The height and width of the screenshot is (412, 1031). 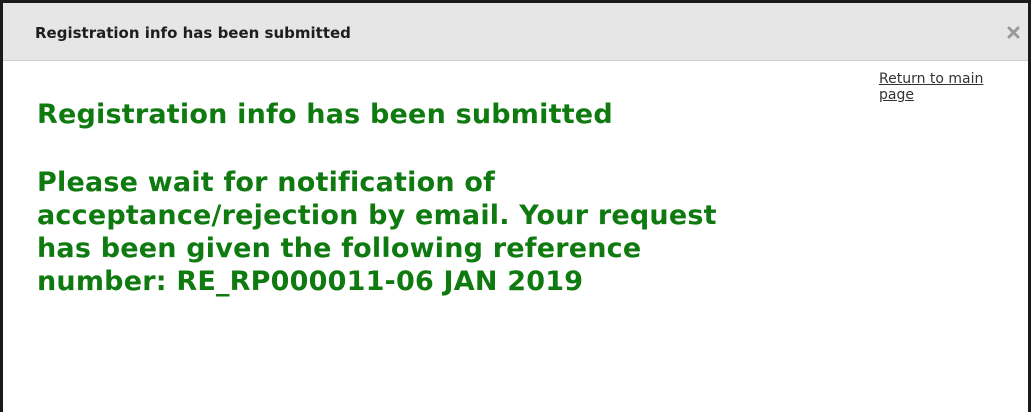 I want to click on confirmation-heading: Registration info has been submitted, so click(x=325, y=114).